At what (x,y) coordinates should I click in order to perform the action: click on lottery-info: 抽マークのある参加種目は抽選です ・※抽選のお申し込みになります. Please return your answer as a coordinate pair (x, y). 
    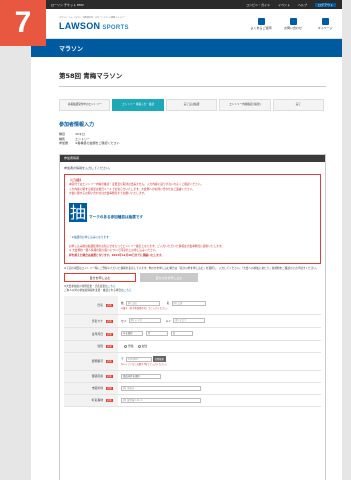
    Looking at the image, I should click on (106, 220).